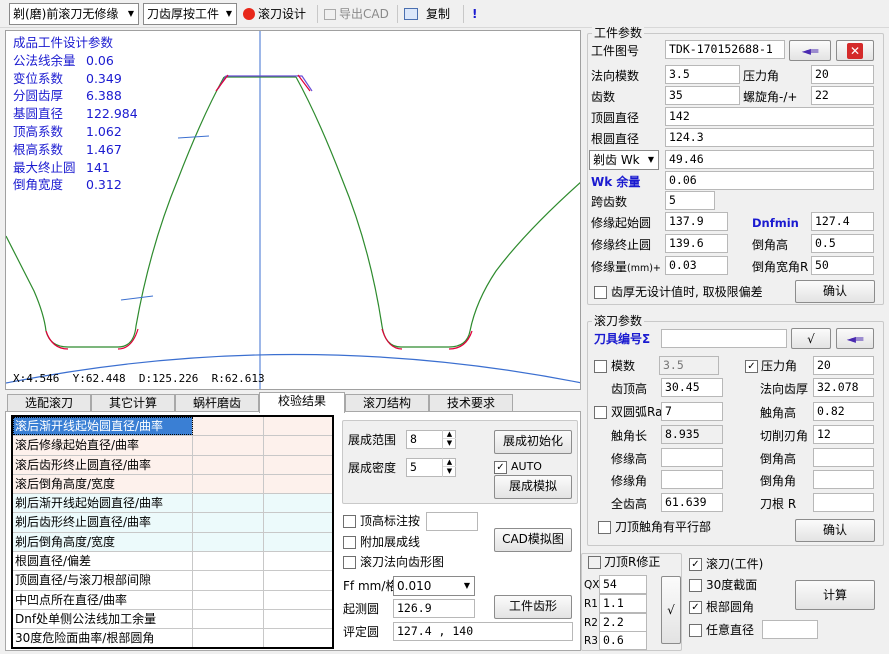 This screenshot has height=654, width=889. Describe the element at coordinates (349, 562) in the screenshot. I see `hob-profile-checkbox` at that location.